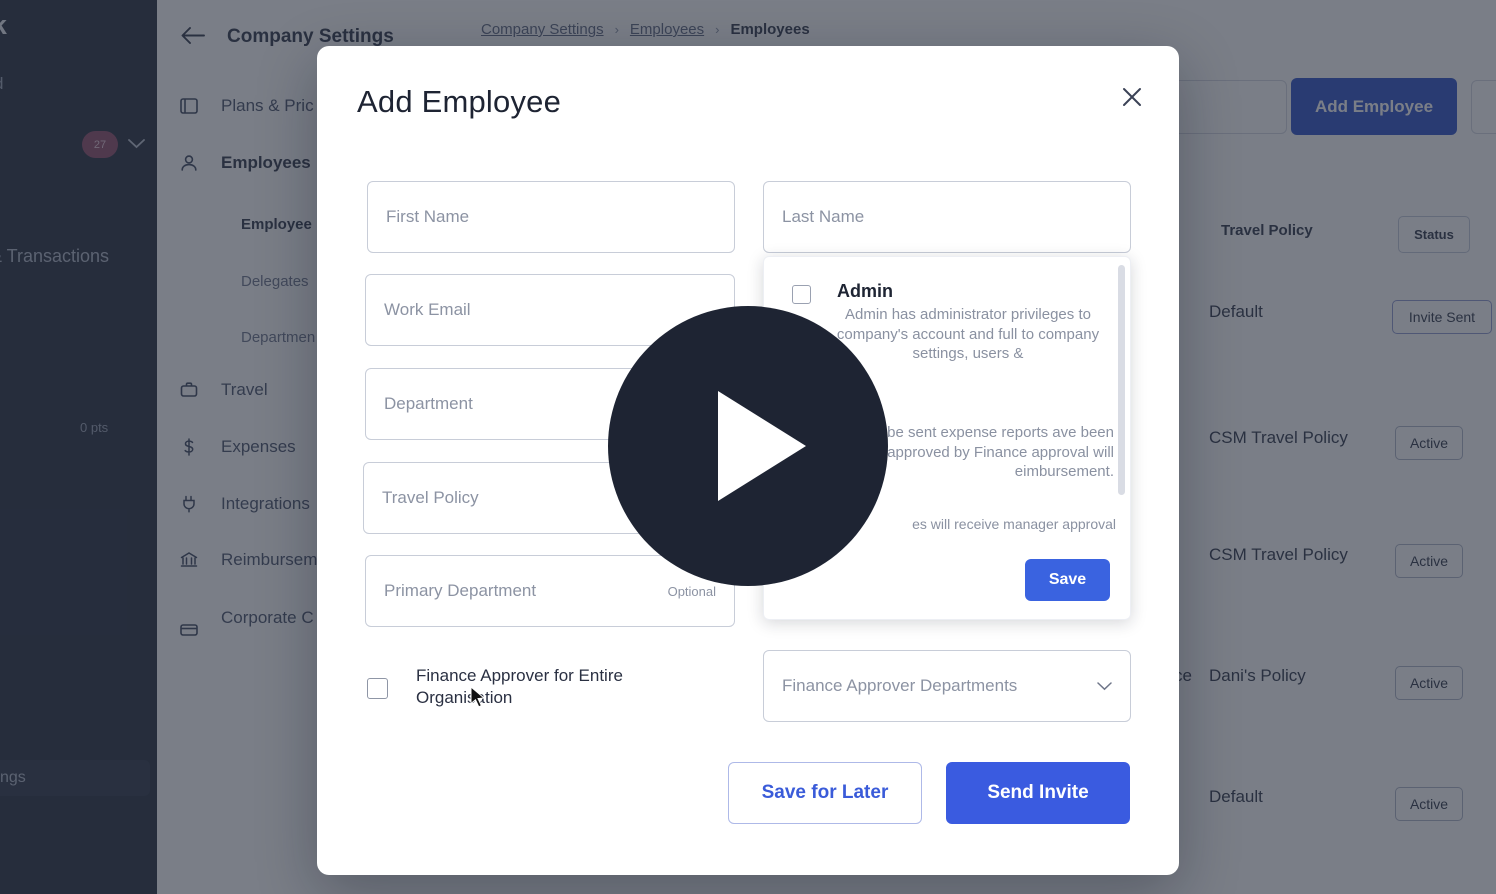 This screenshot has height=894, width=1496. Describe the element at coordinates (900, 685) in the screenshot. I see `finance-approver-departments-placeholder: Finance Approver Departments` at that location.